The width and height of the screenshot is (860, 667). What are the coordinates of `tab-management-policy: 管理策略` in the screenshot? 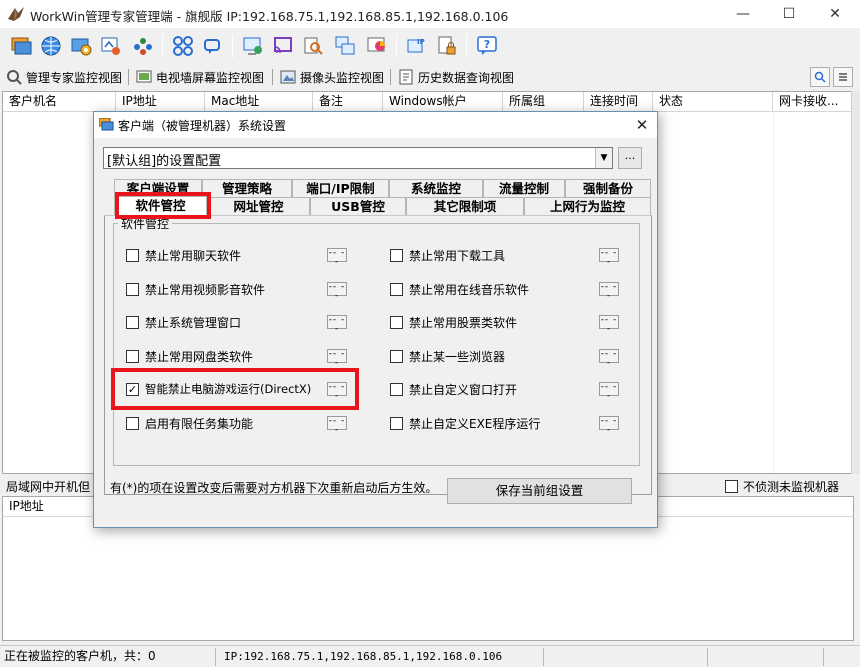 It's located at (247, 188).